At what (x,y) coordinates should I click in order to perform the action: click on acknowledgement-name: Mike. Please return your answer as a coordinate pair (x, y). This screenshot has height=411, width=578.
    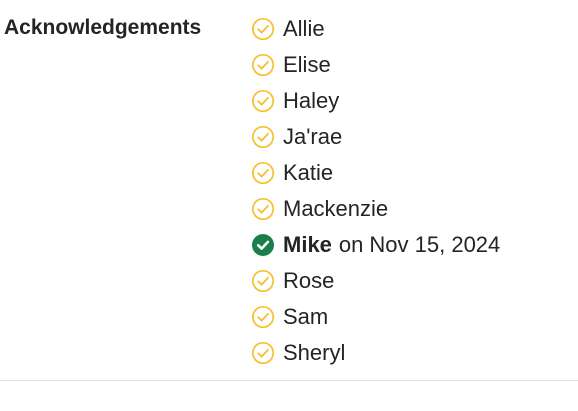
    Looking at the image, I should click on (307, 244).